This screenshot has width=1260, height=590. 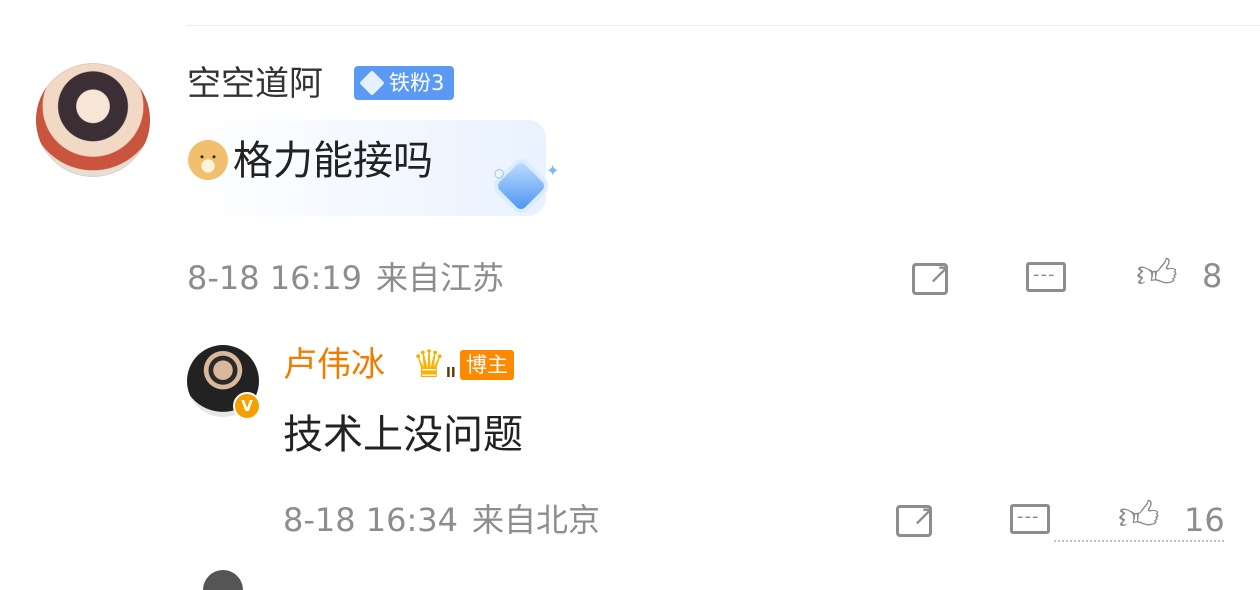 I want to click on blogger-badge: ♛ II 博主, so click(x=467, y=364).